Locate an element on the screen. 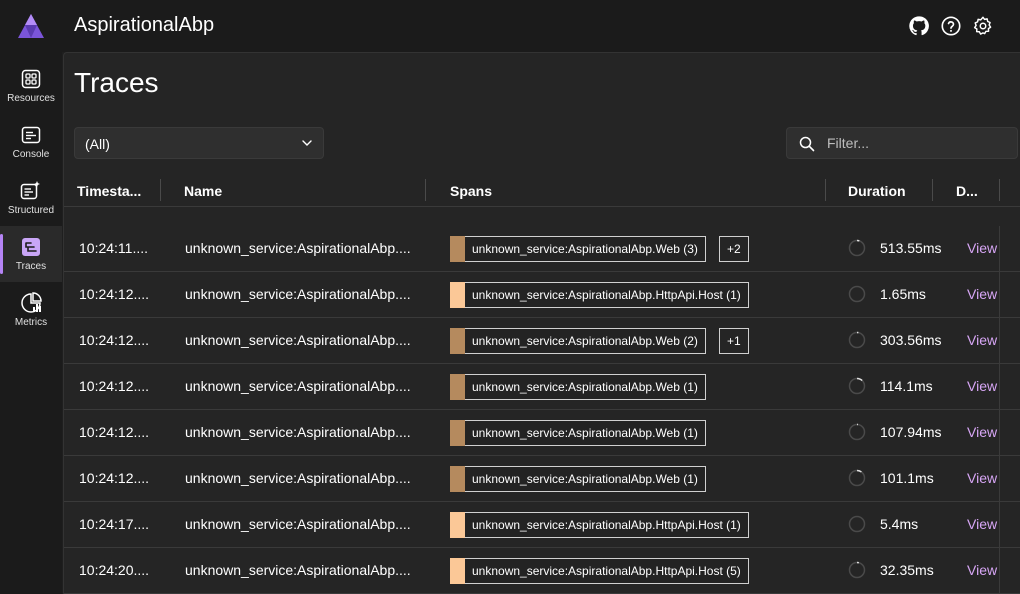  filter-input is located at coordinates (917, 143).